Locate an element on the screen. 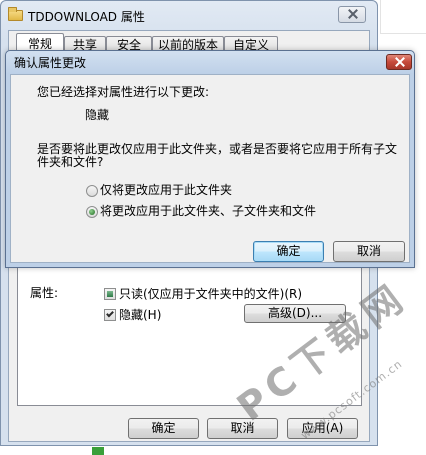 Image resolution: width=426 pixels, height=455 pixels. attributes-label: 属性: is located at coordinates (44, 293).